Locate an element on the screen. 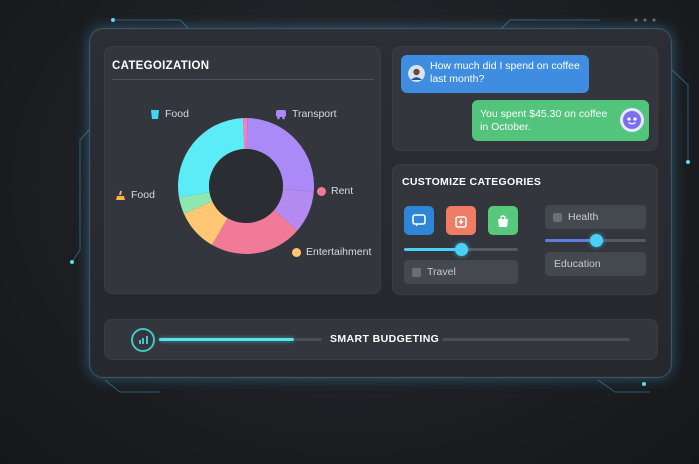 Image resolution: width=699 pixels, height=464 pixels. bus-icon is located at coordinates (281, 114).